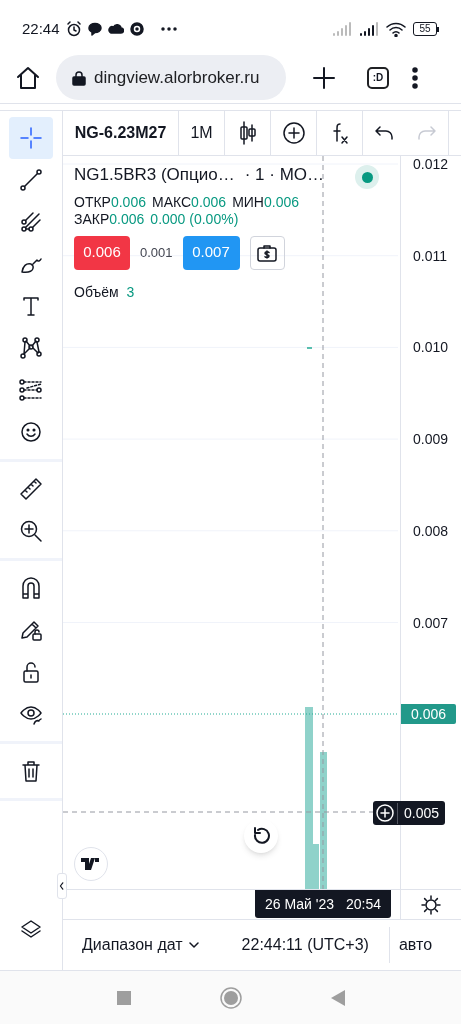 Image resolution: width=461 pixels, height=1024 pixels. Describe the element at coordinates (431, 164) in the screenshot. I see `price-label: 0.012` at that location.